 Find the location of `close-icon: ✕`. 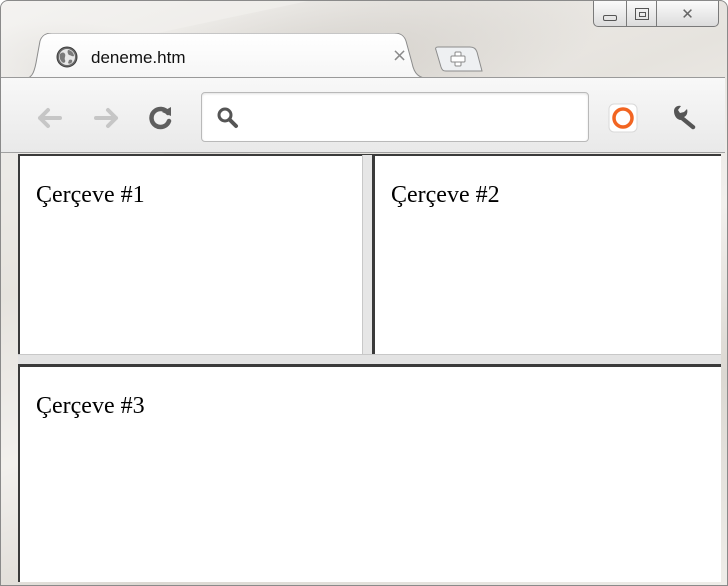

close-icon: ✕ is located at coordinates (687, 13).